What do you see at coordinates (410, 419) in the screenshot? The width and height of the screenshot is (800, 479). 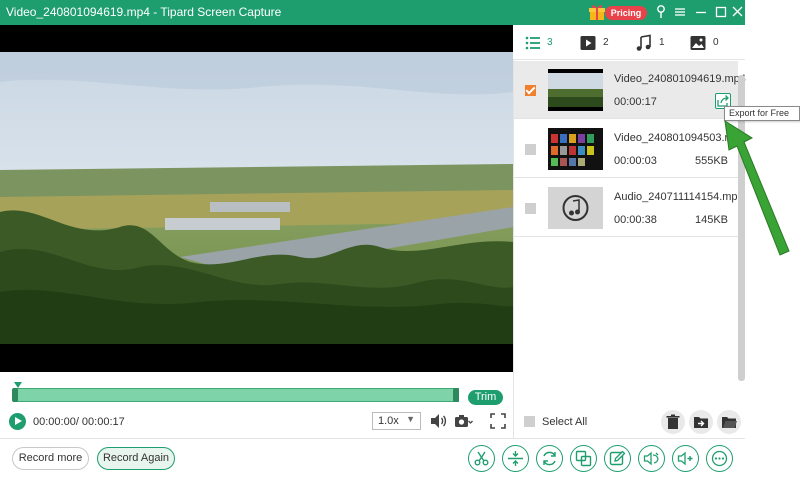 I see `chevron-down-icon: ▼` at bounding box center [410, 419].